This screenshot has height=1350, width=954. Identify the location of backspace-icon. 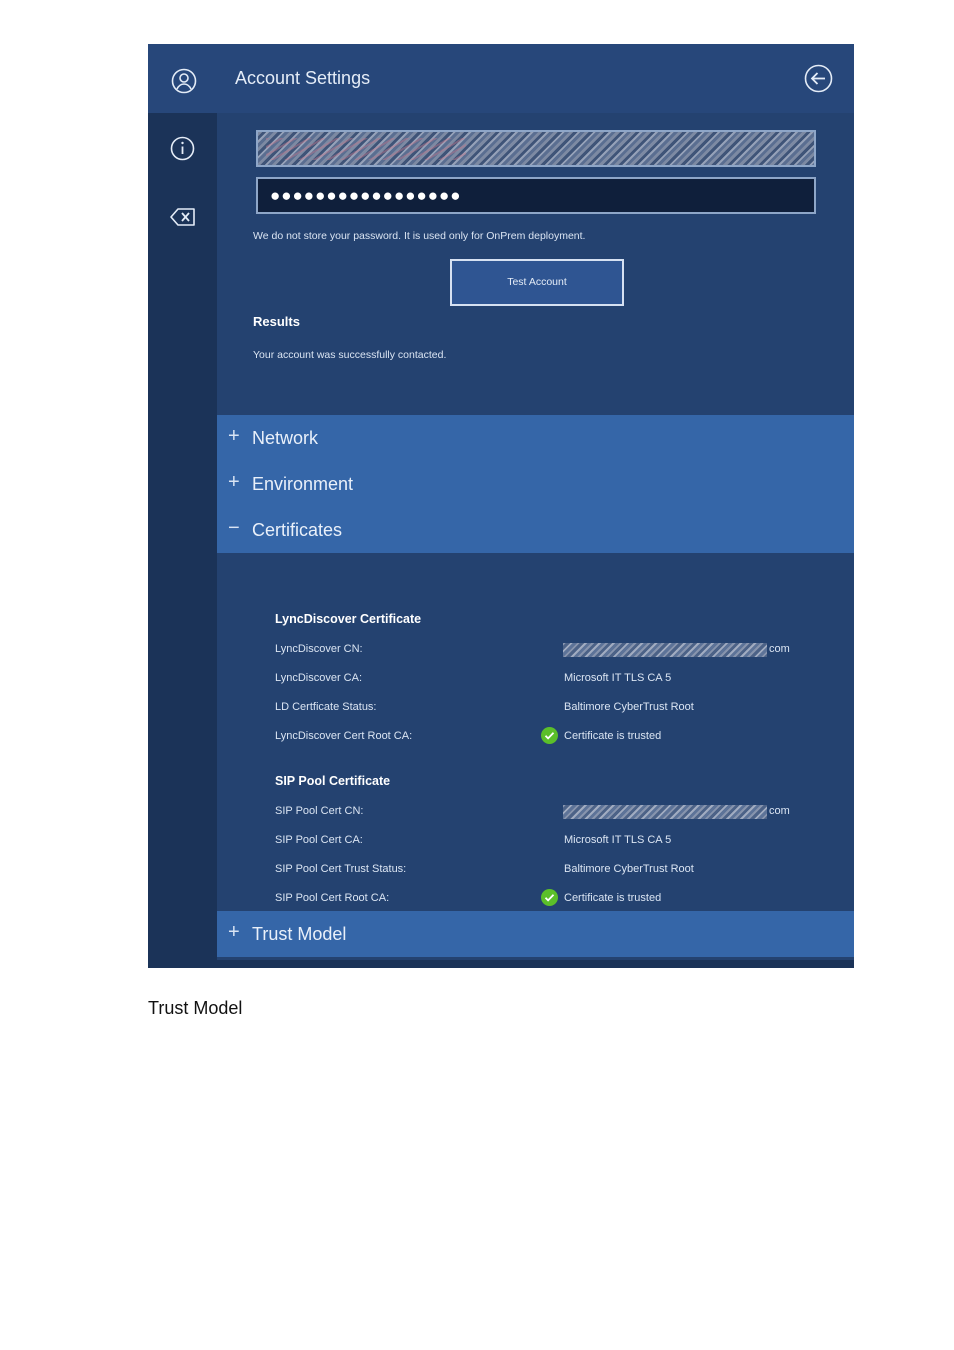
(183, 217).